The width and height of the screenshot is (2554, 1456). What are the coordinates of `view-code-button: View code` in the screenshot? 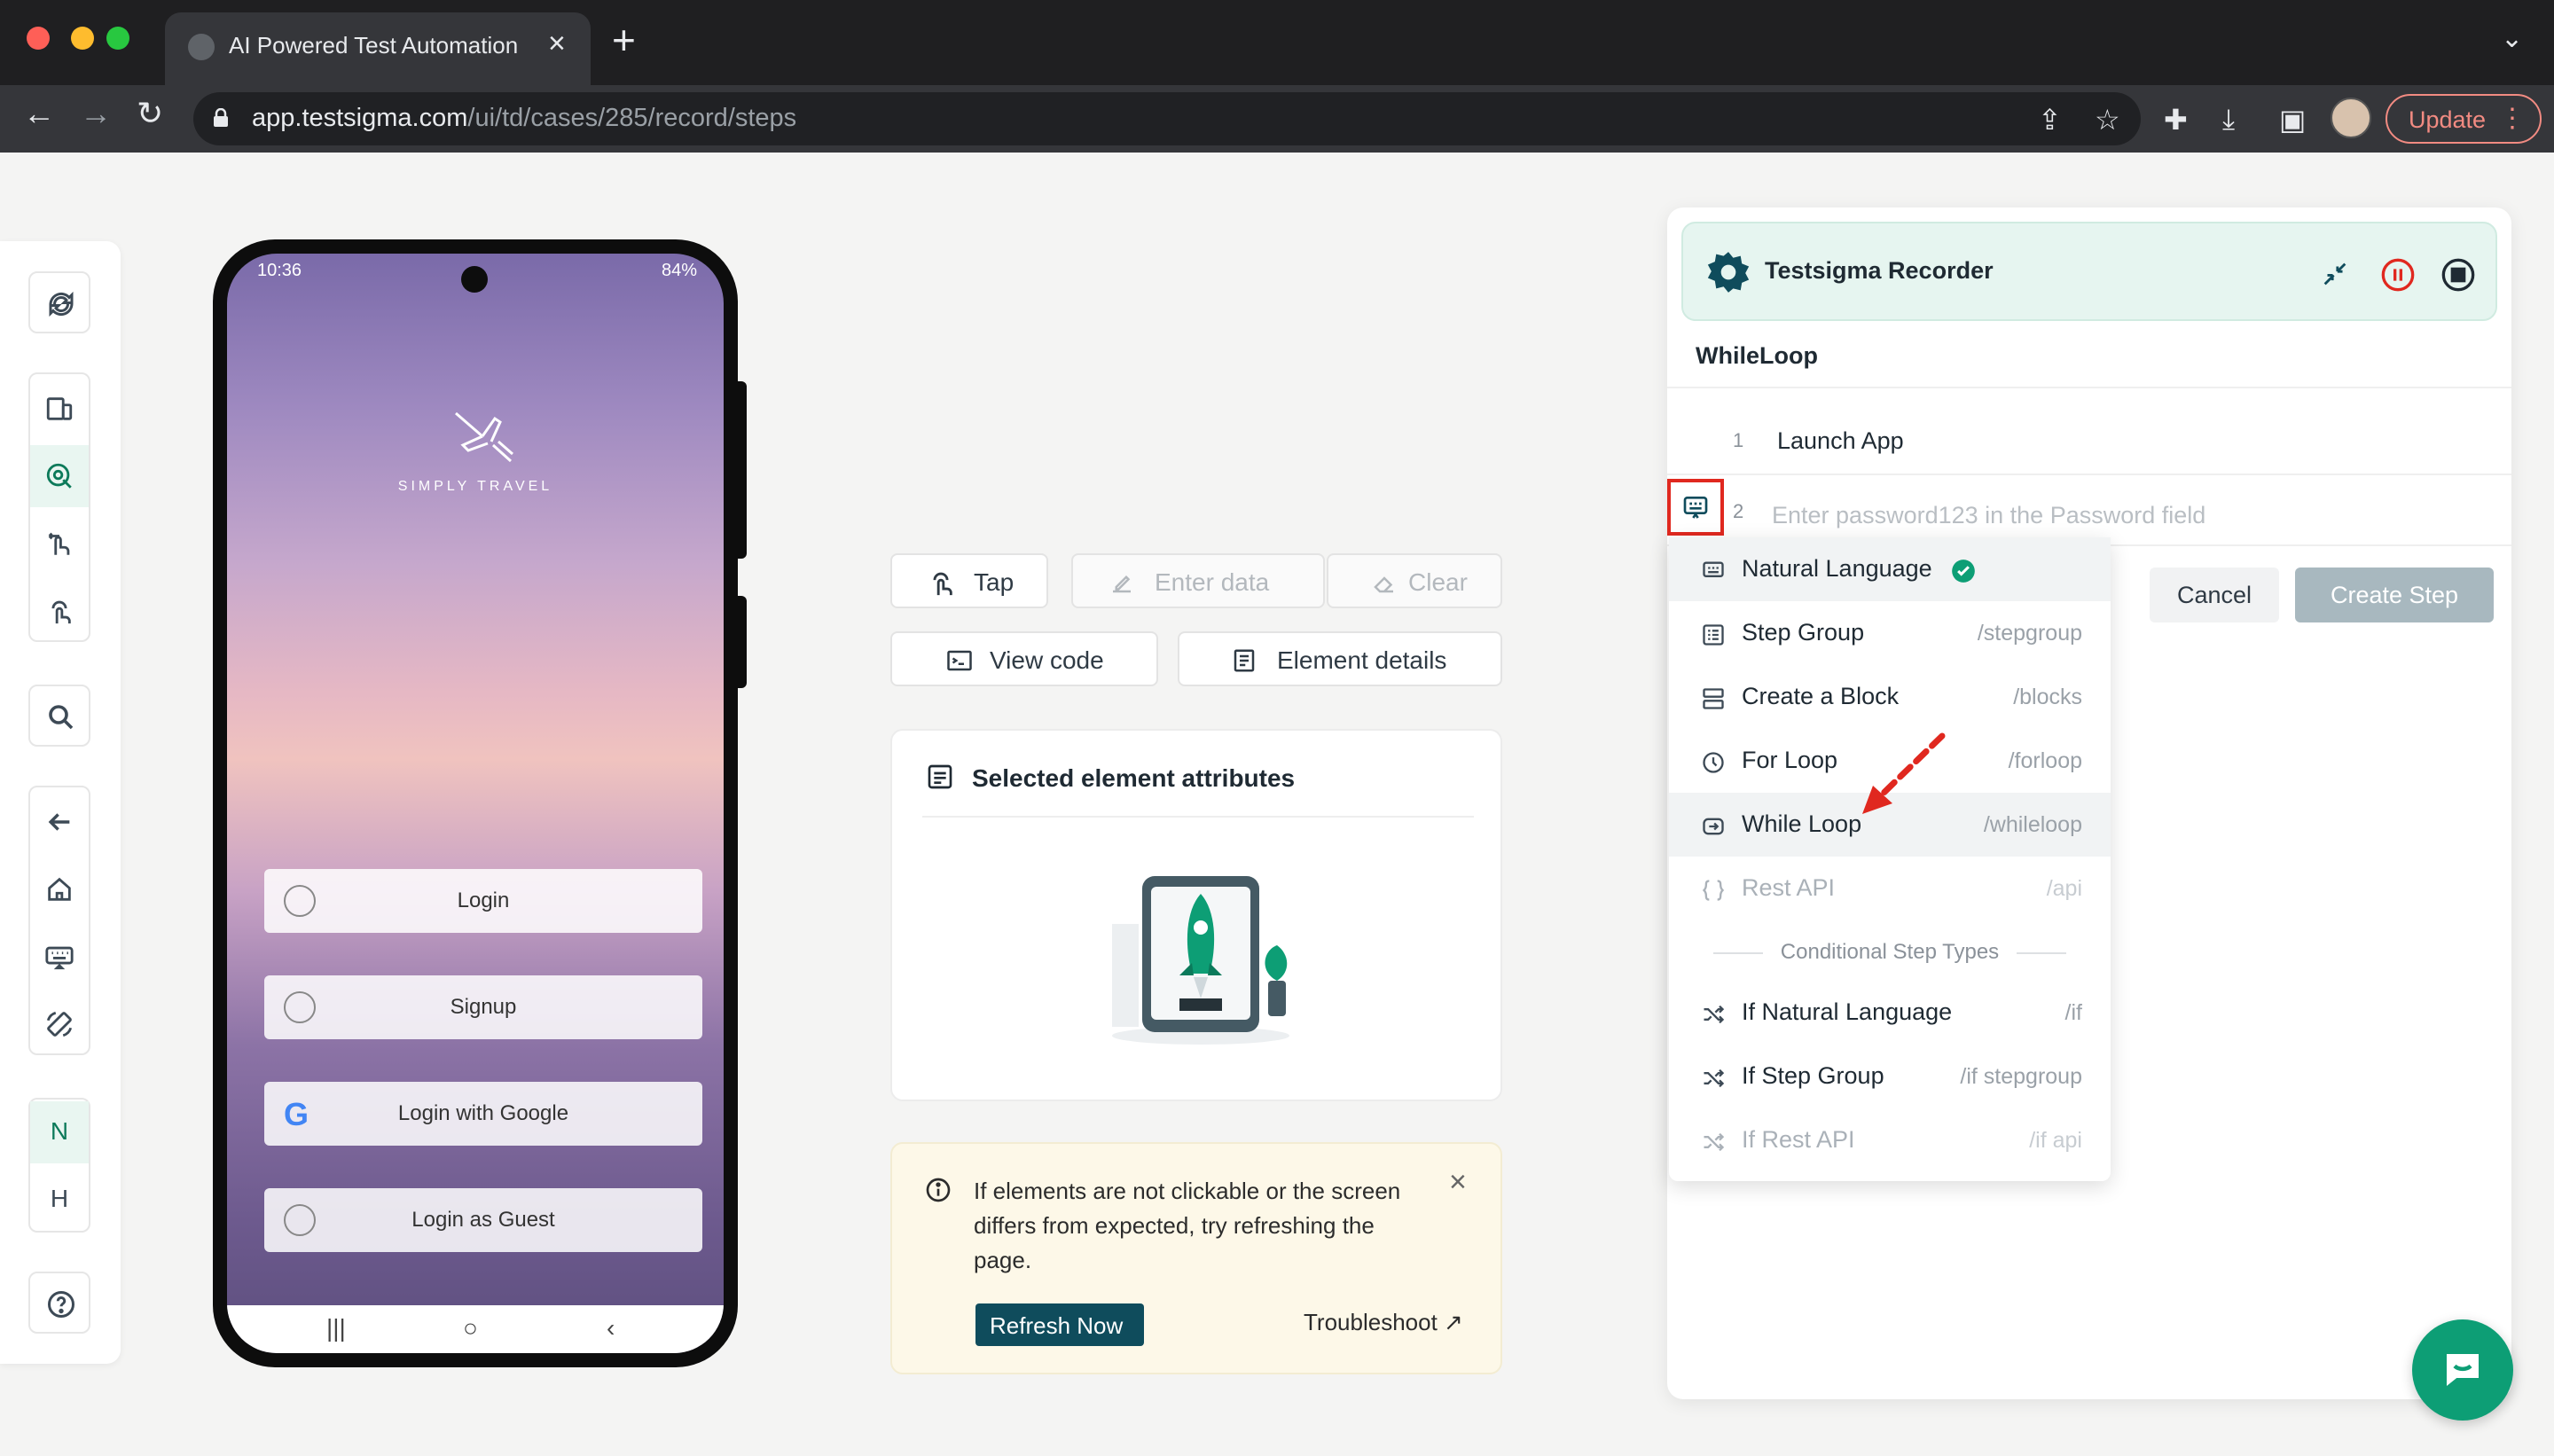 It's located at (1024, 658).